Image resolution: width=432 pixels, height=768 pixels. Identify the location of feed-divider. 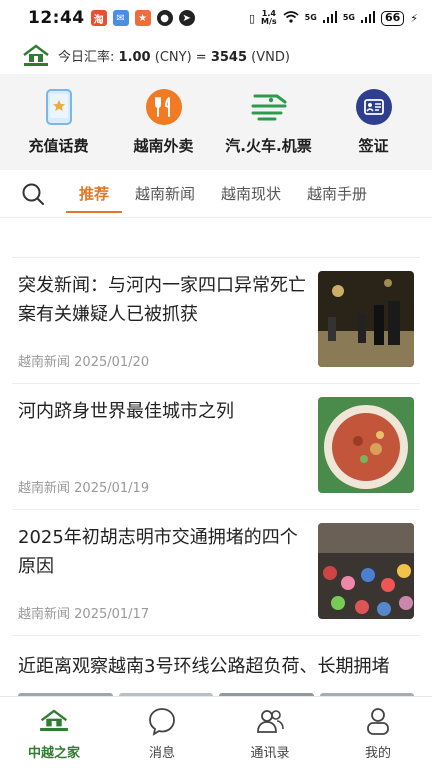
(216, 238).